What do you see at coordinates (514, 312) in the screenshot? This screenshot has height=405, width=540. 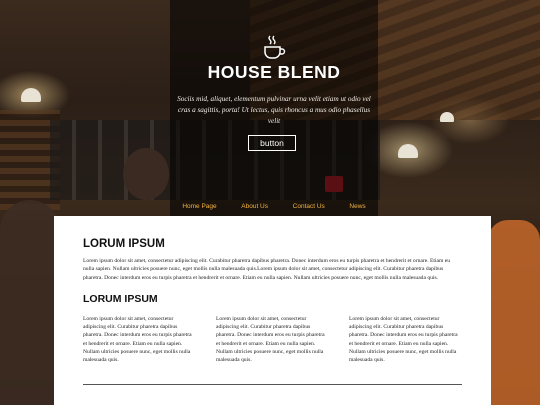 I see `person-right` at bounding box center [514, 312].